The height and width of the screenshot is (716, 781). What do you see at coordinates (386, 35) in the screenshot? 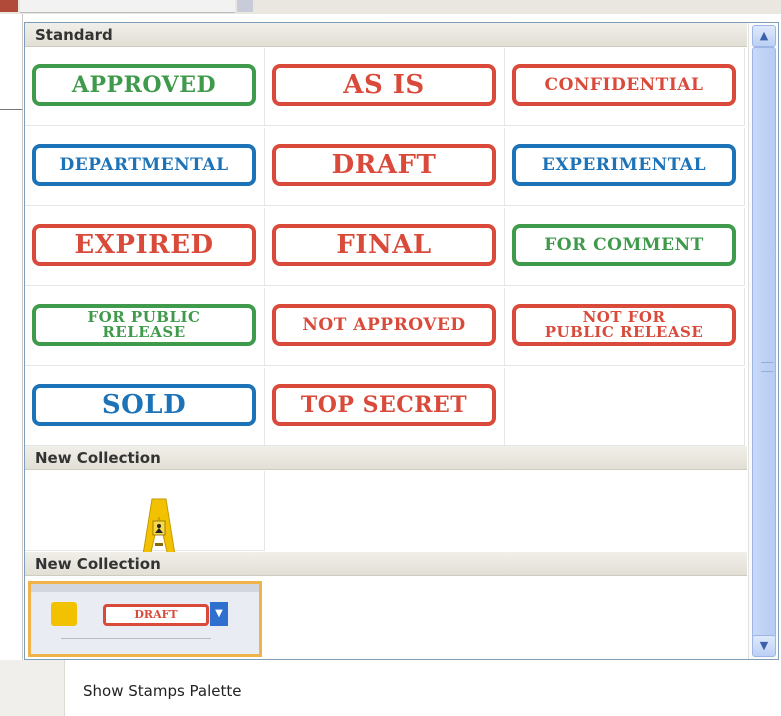
I see `section-header-standard: Standard` at bounding box center [386, 35].